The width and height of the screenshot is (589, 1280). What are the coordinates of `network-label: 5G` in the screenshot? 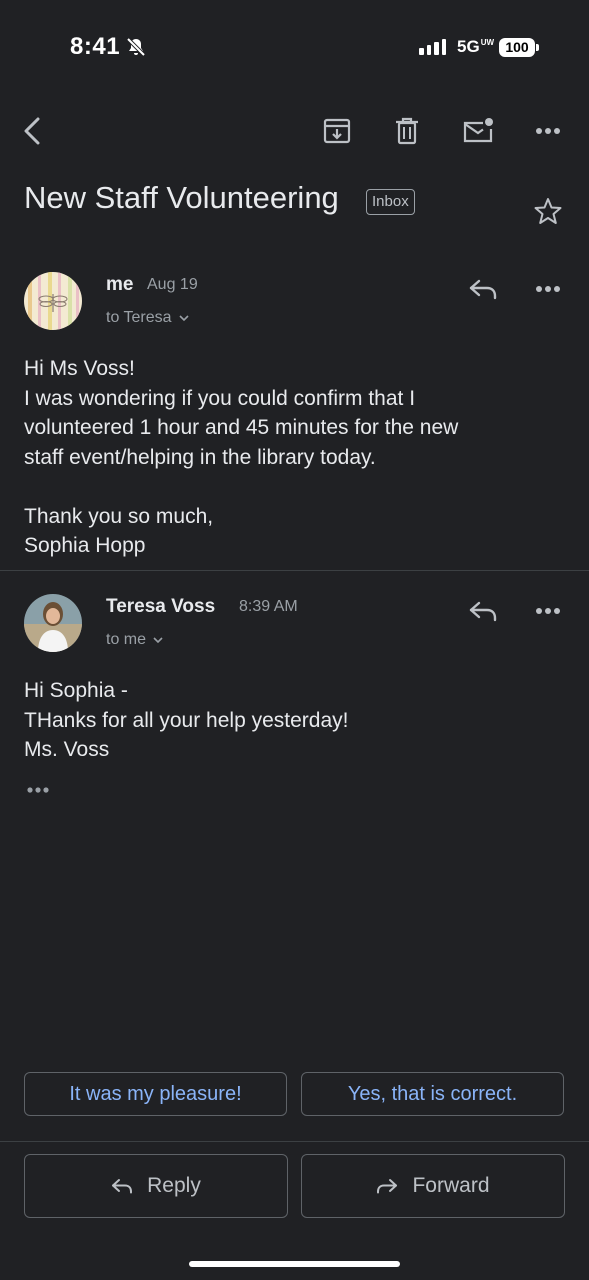 It's located at (468, 46).